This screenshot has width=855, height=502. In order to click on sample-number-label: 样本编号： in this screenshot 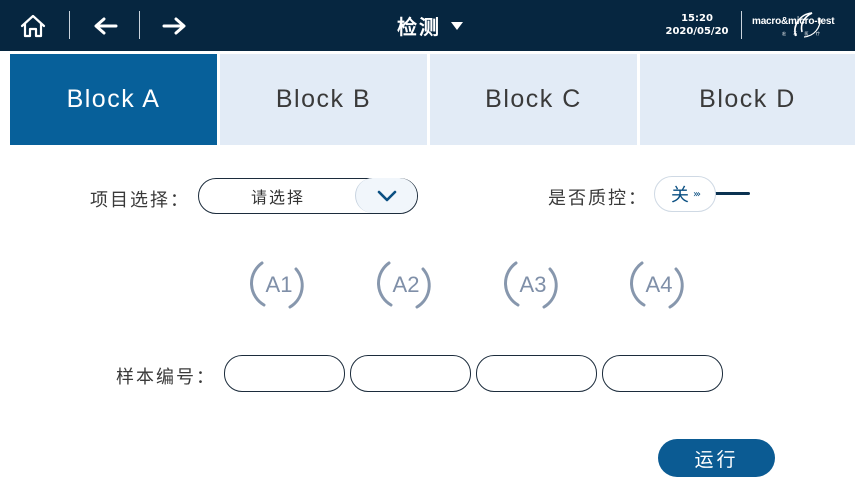, I will do `click(166, 377)`.